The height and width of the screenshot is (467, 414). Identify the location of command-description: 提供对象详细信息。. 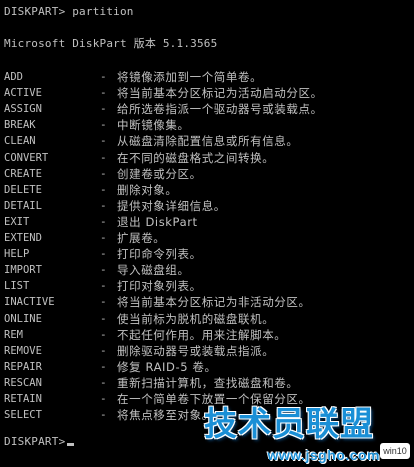
(171, 205).